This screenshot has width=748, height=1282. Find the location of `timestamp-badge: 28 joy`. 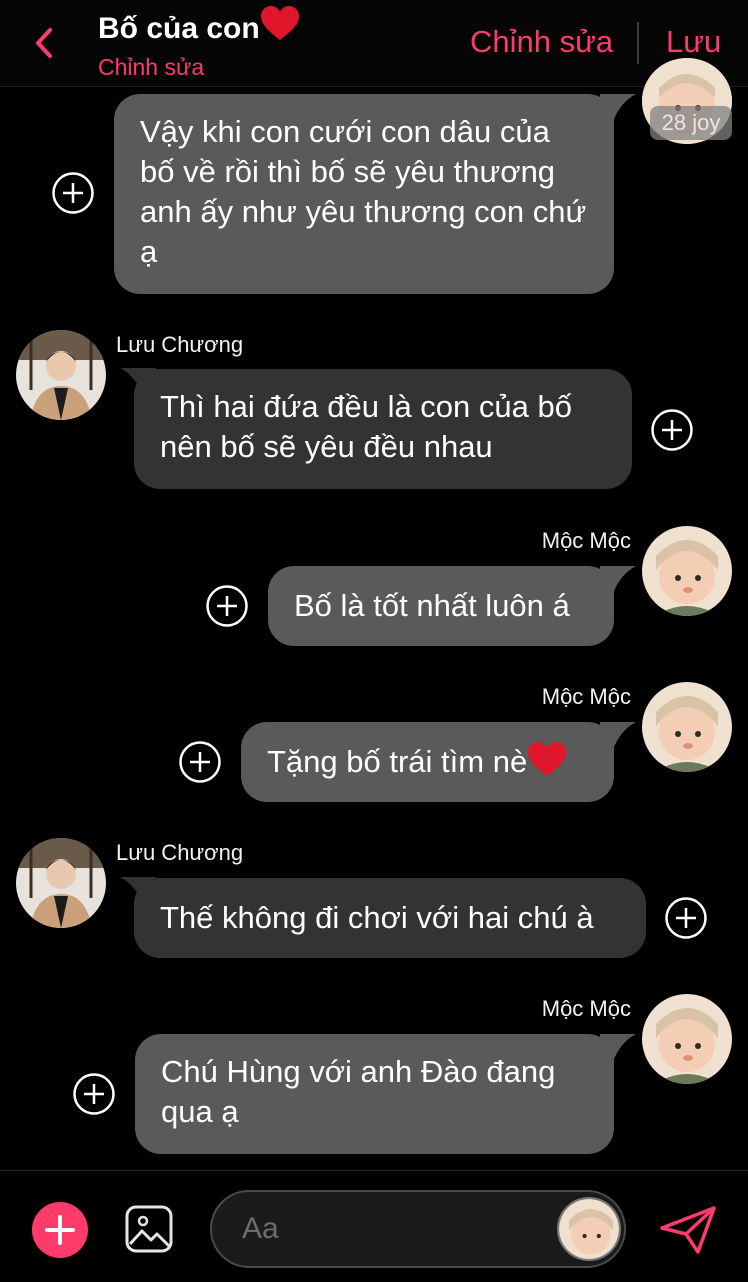

timestamp-badge: 28 joy is located at coordinates (691, 123).